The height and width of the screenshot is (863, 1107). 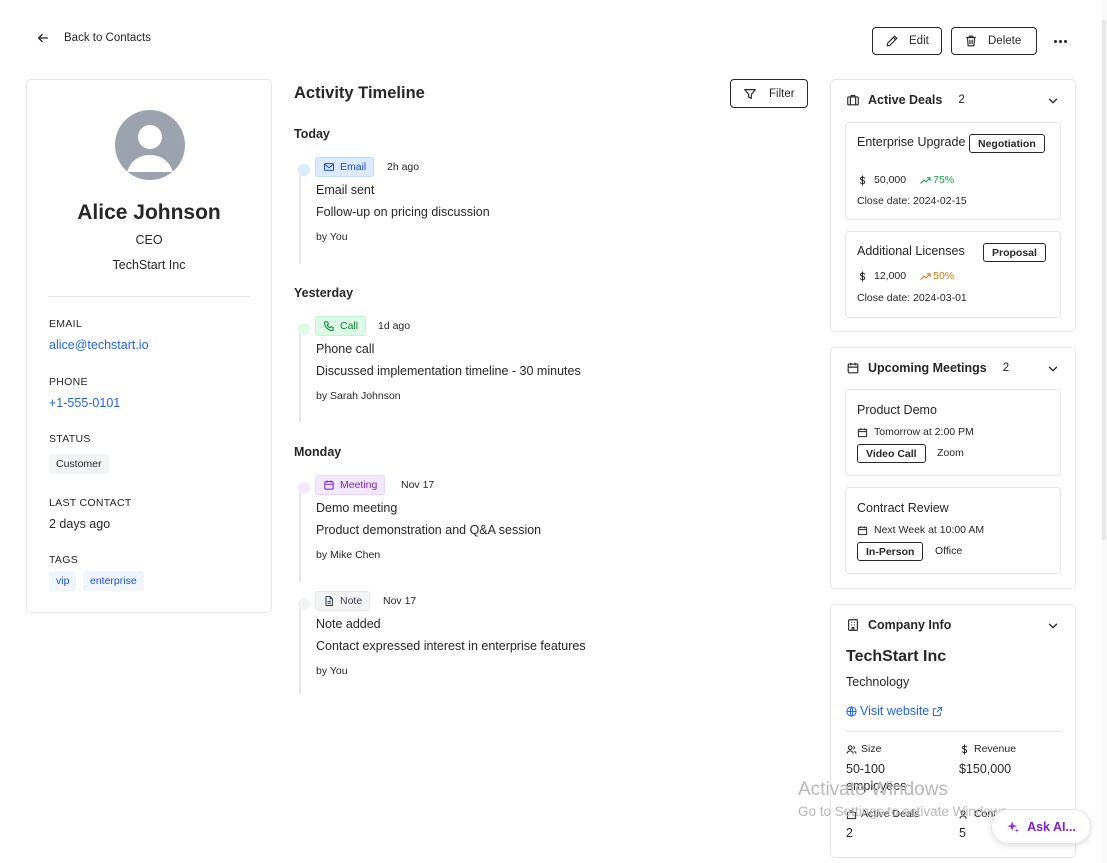 I want to click on scrollbar-thumb, so click(x=1104, y=280).